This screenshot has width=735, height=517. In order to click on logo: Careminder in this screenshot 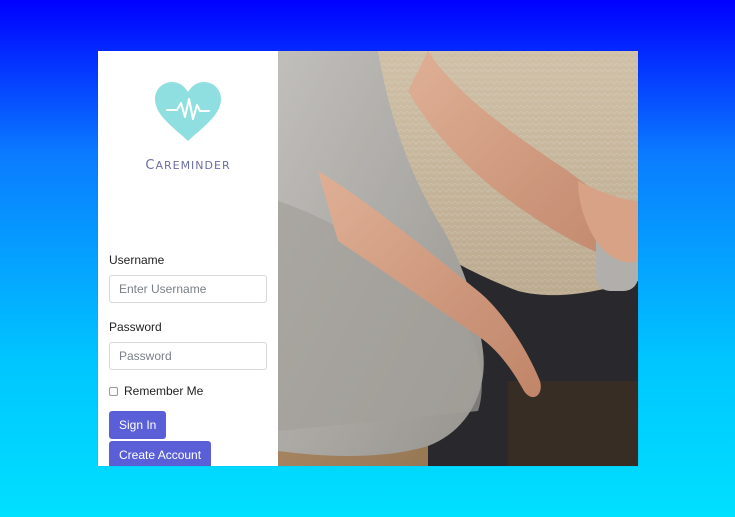, I will do `click(188, 127)`.